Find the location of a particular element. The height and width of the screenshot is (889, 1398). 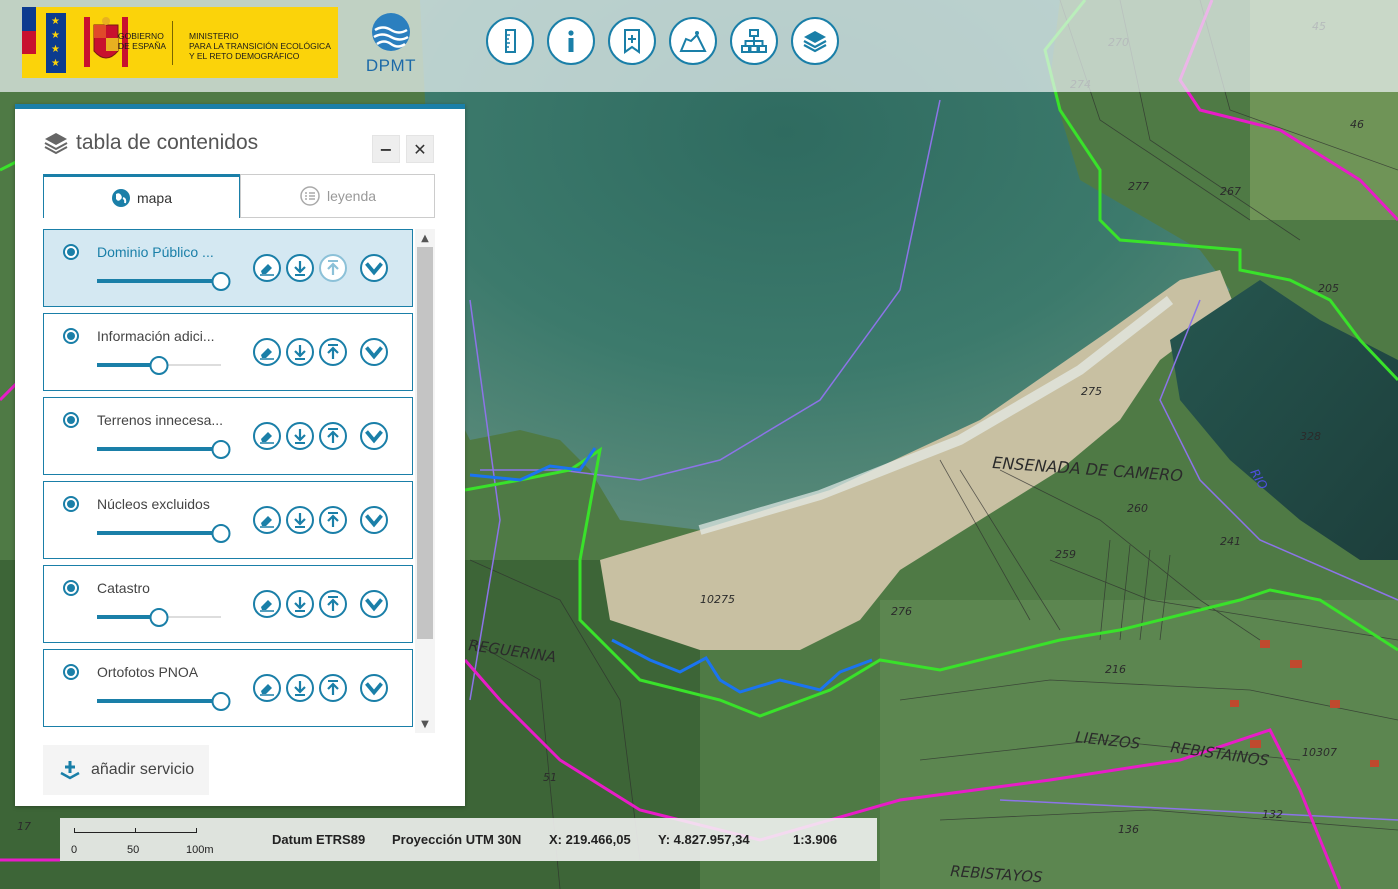

scrollbar-thumb is located at coordinates (425, 443).